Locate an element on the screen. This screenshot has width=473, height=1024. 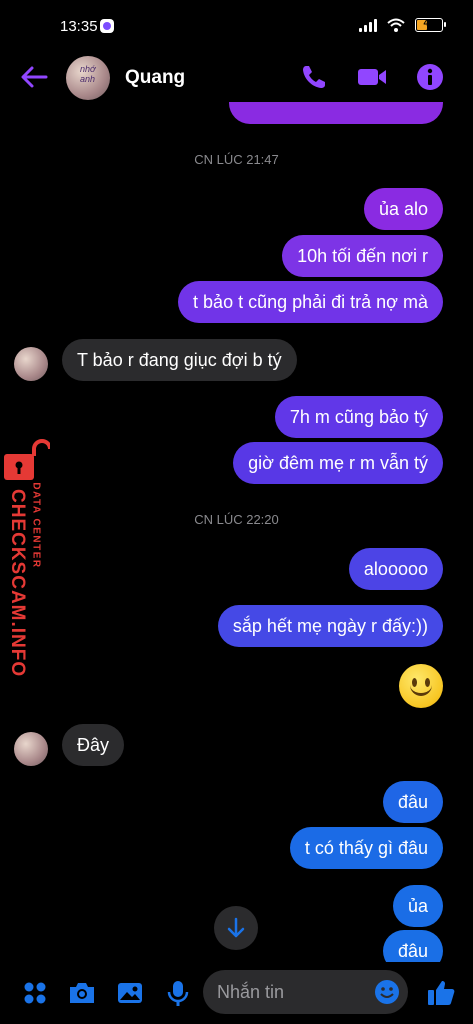
arrow-down-icon is located at coordinates (236, 927).